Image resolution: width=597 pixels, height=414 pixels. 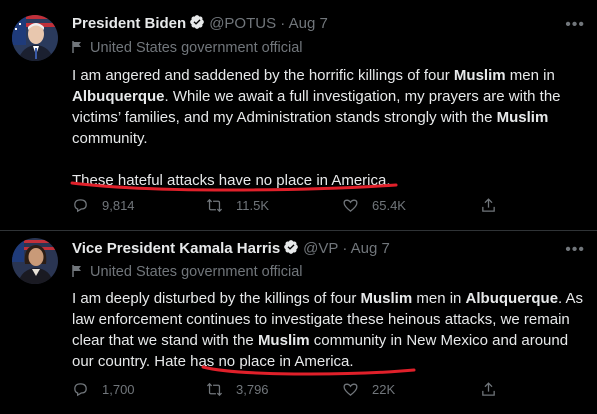 I want to click on avatar-harris, so click(x=35, y=261).